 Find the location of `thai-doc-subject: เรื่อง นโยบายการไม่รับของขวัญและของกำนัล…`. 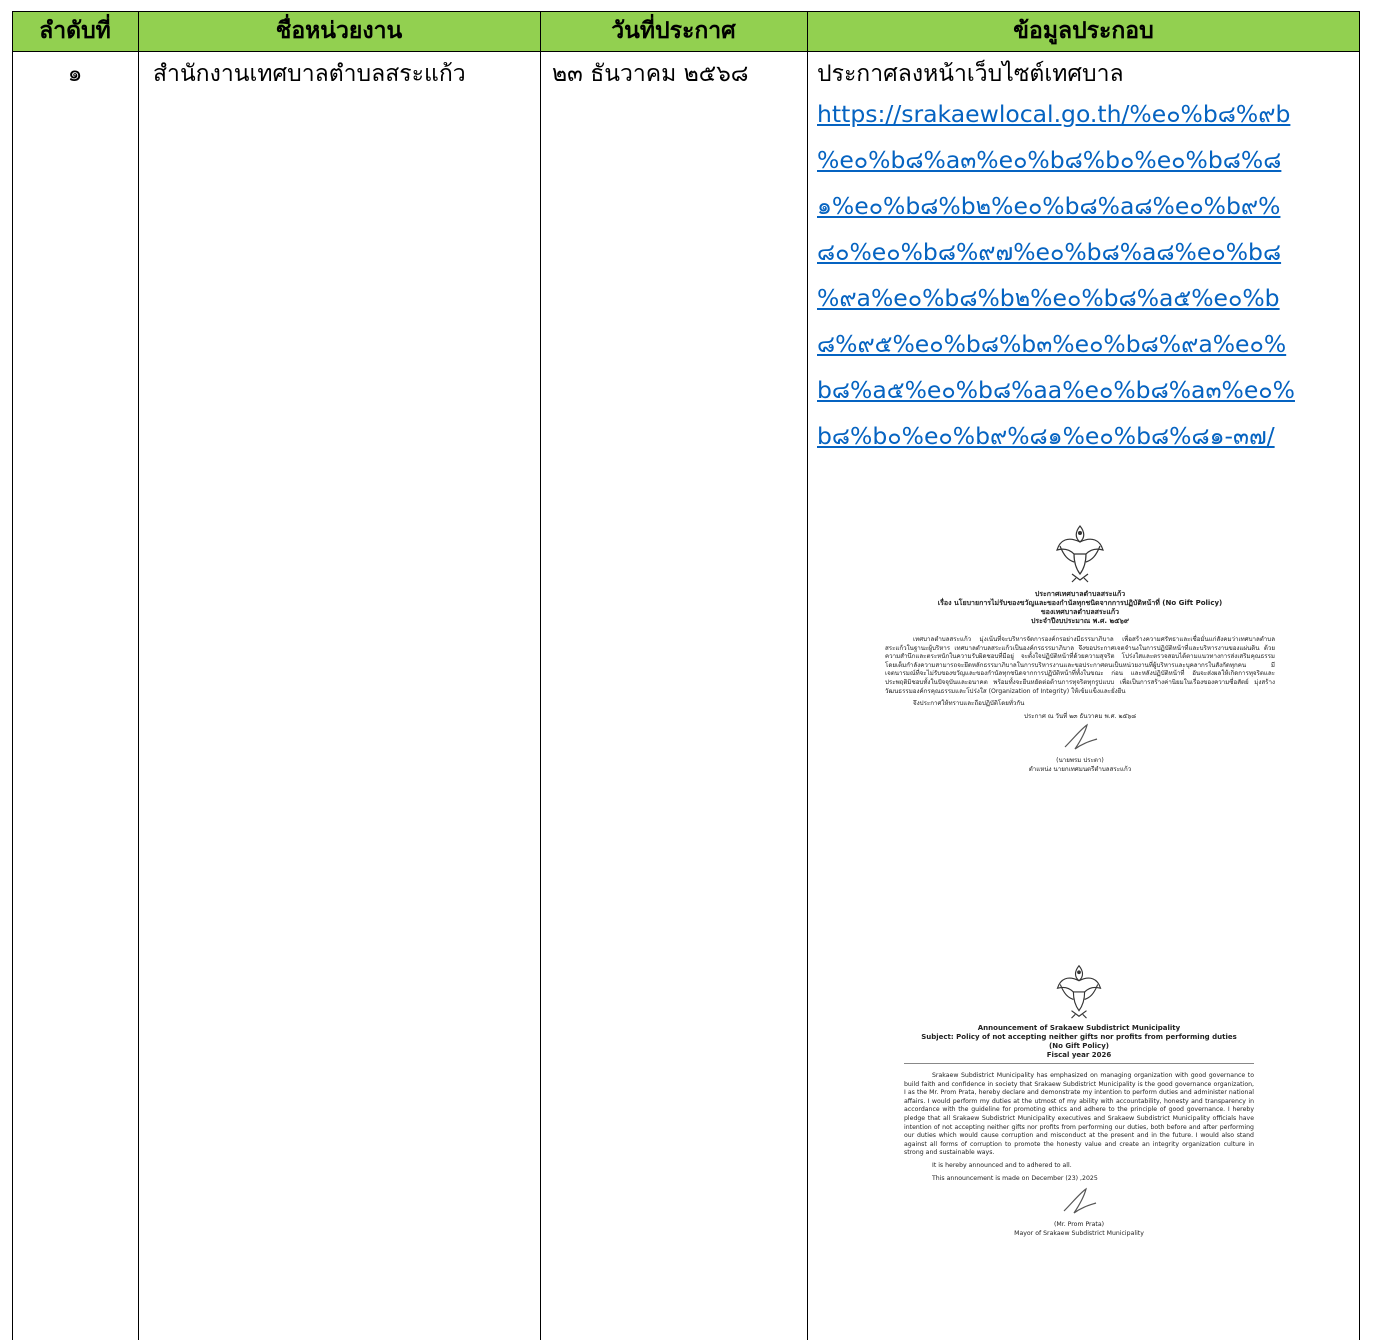

thai-doc-subject: เรื่อง นโยบายการไม่รับของขวัญและของกำนัล… is located at coordinates (1080, 603).